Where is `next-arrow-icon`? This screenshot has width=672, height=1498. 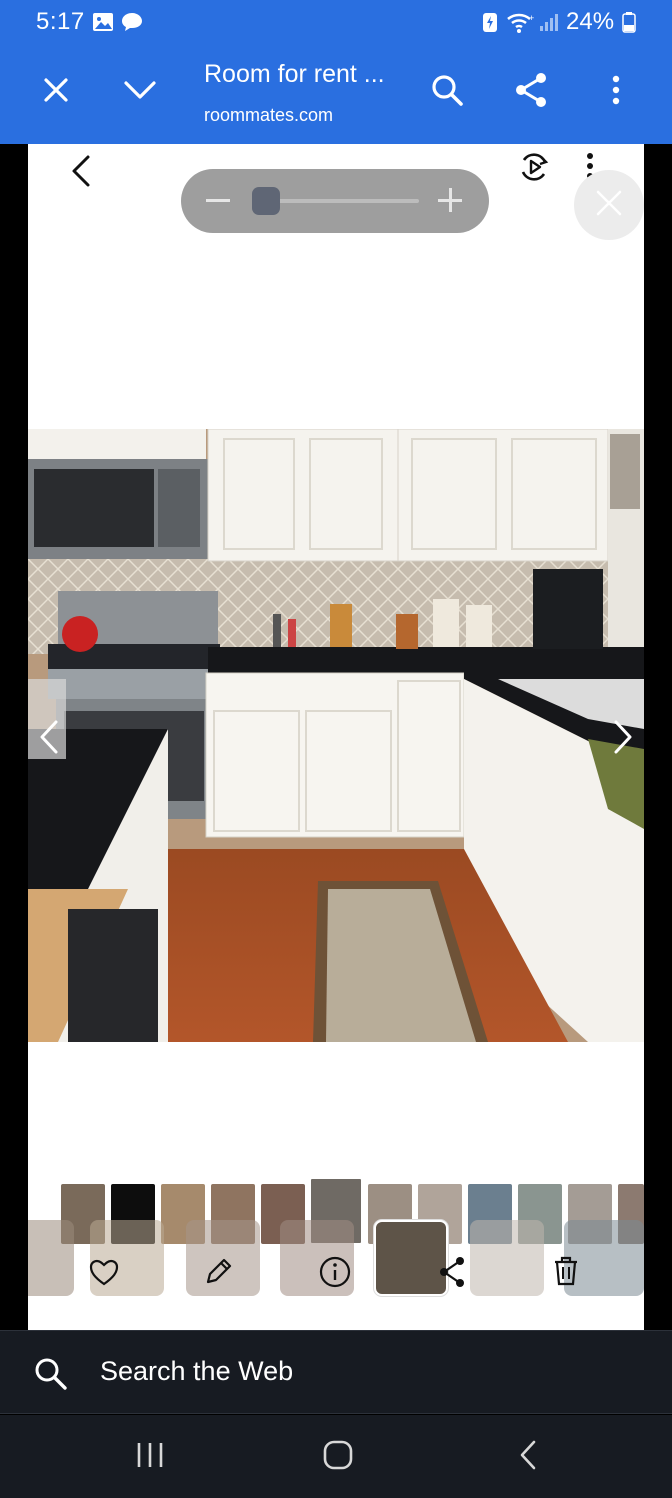
next-arrow-icon is located at coordinates (623, 739).